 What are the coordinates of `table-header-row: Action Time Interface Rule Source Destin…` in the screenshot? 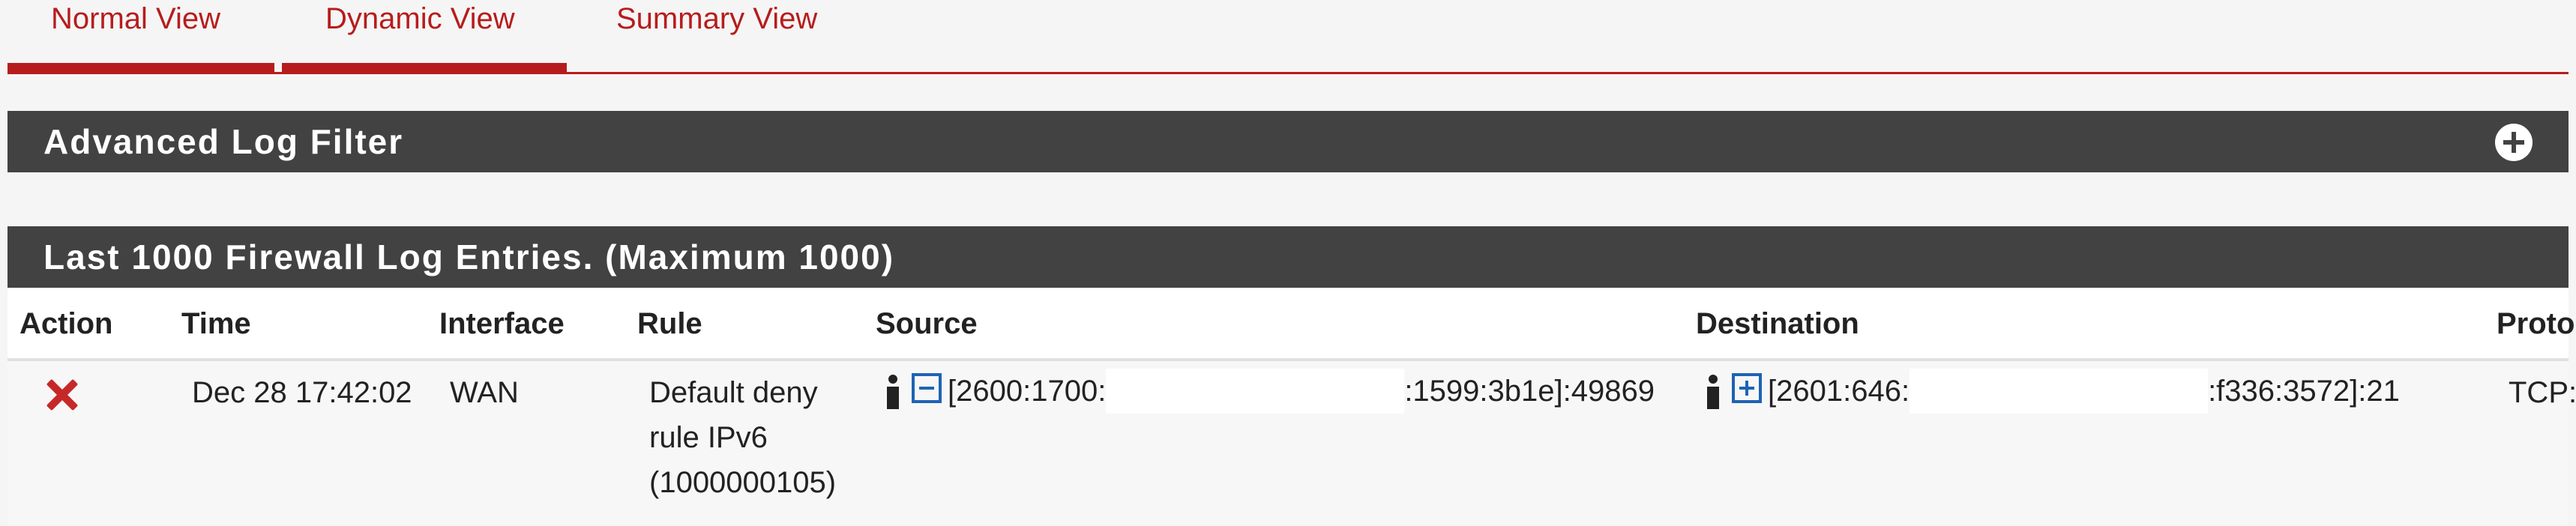 It's located at (1291, 324).